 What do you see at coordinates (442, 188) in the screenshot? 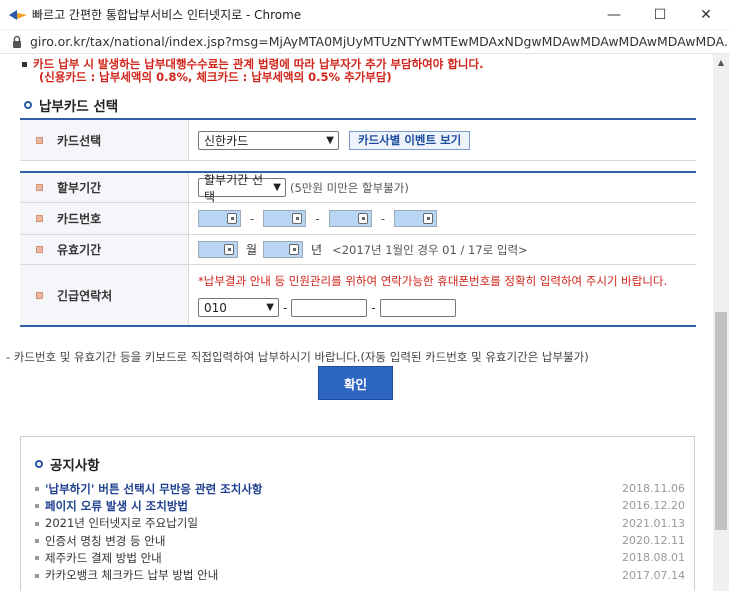
I see `installment-value: 할부기간 선택 ▼ (5만원 미만은 할부불가)` at bounding box center [442, 188].